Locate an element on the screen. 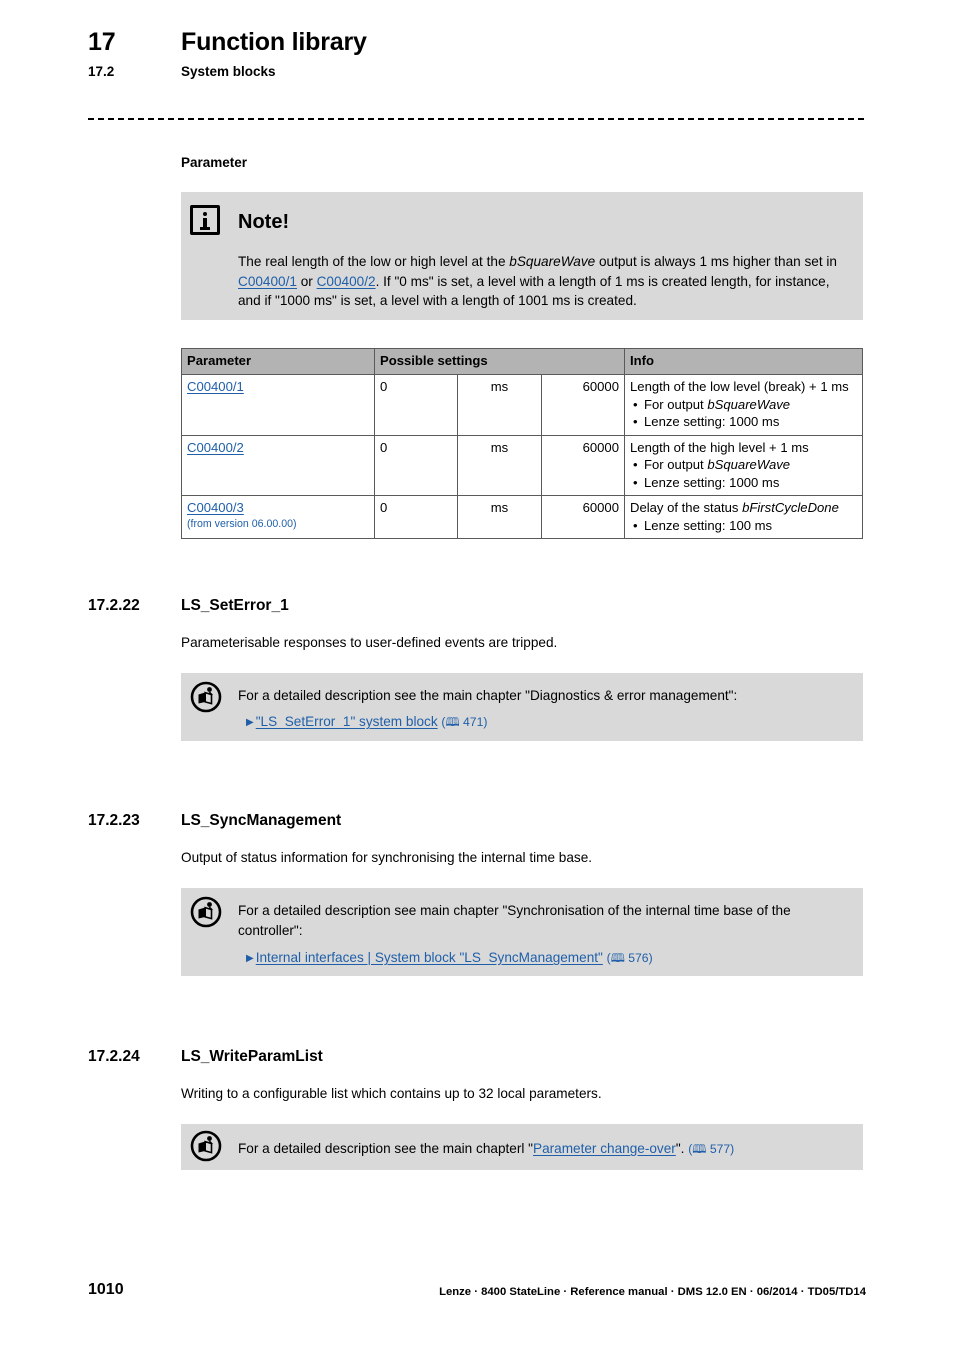 This screenshot has height=1350, width=954. cell-parameter: C00400/2 is located at coordinates (278, 465).